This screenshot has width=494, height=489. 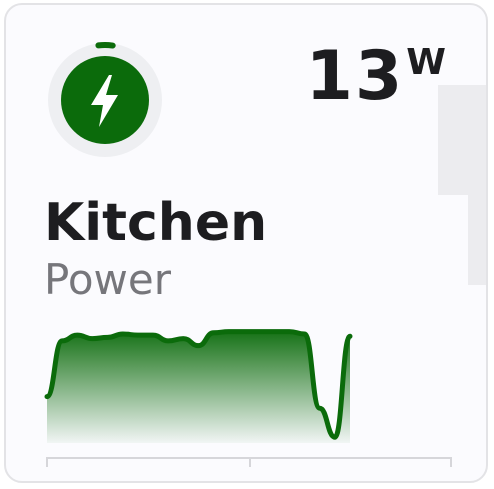 I want to click on power-icon-badge, so click(x=105, y=100).